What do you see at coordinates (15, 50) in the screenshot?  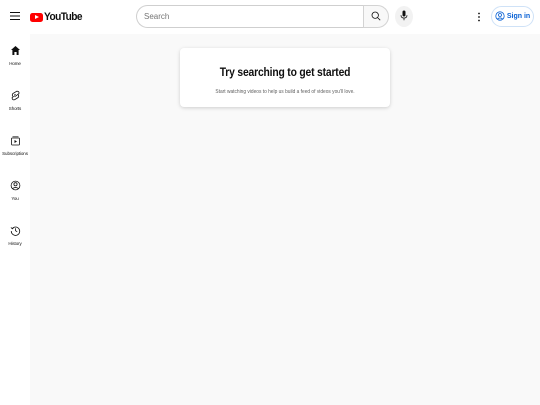 I see `home-icon` at bounding box center [15, 50].